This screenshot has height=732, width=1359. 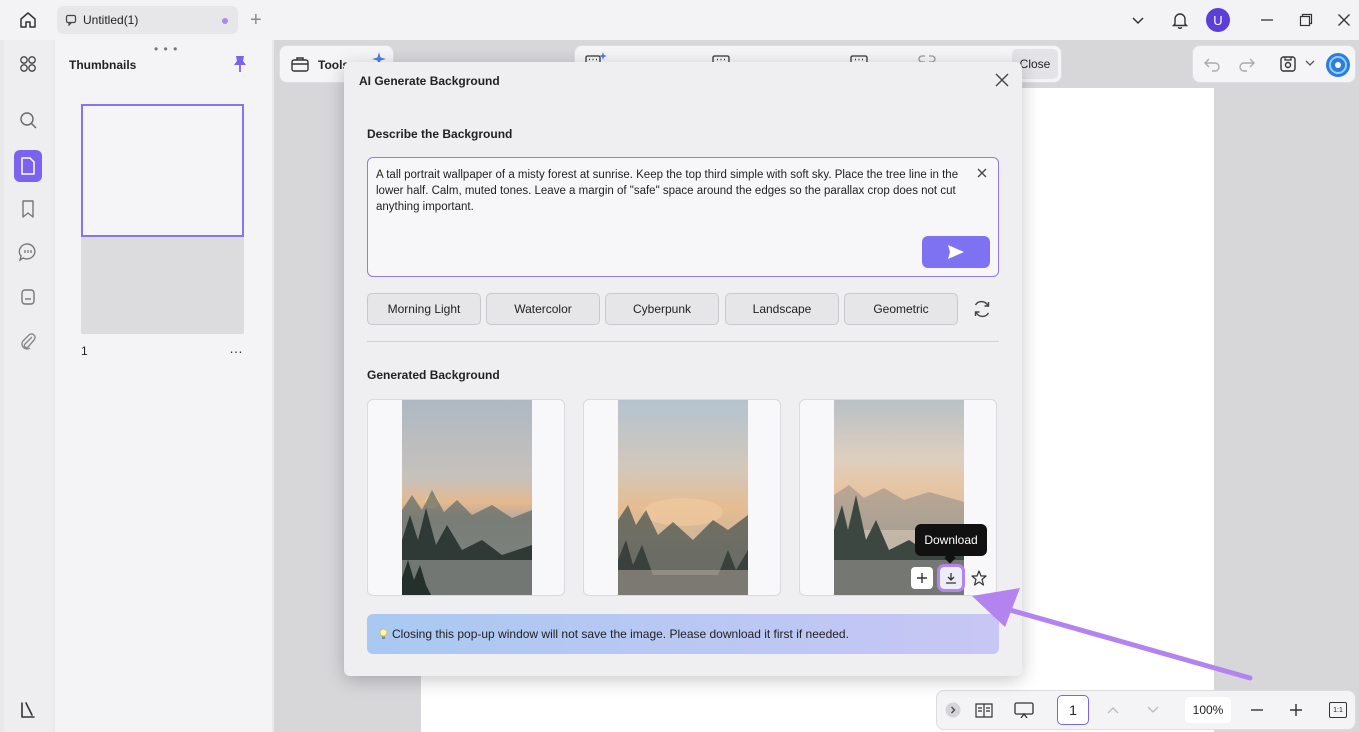 I want to click on download-button, so click(x=951, y=578).